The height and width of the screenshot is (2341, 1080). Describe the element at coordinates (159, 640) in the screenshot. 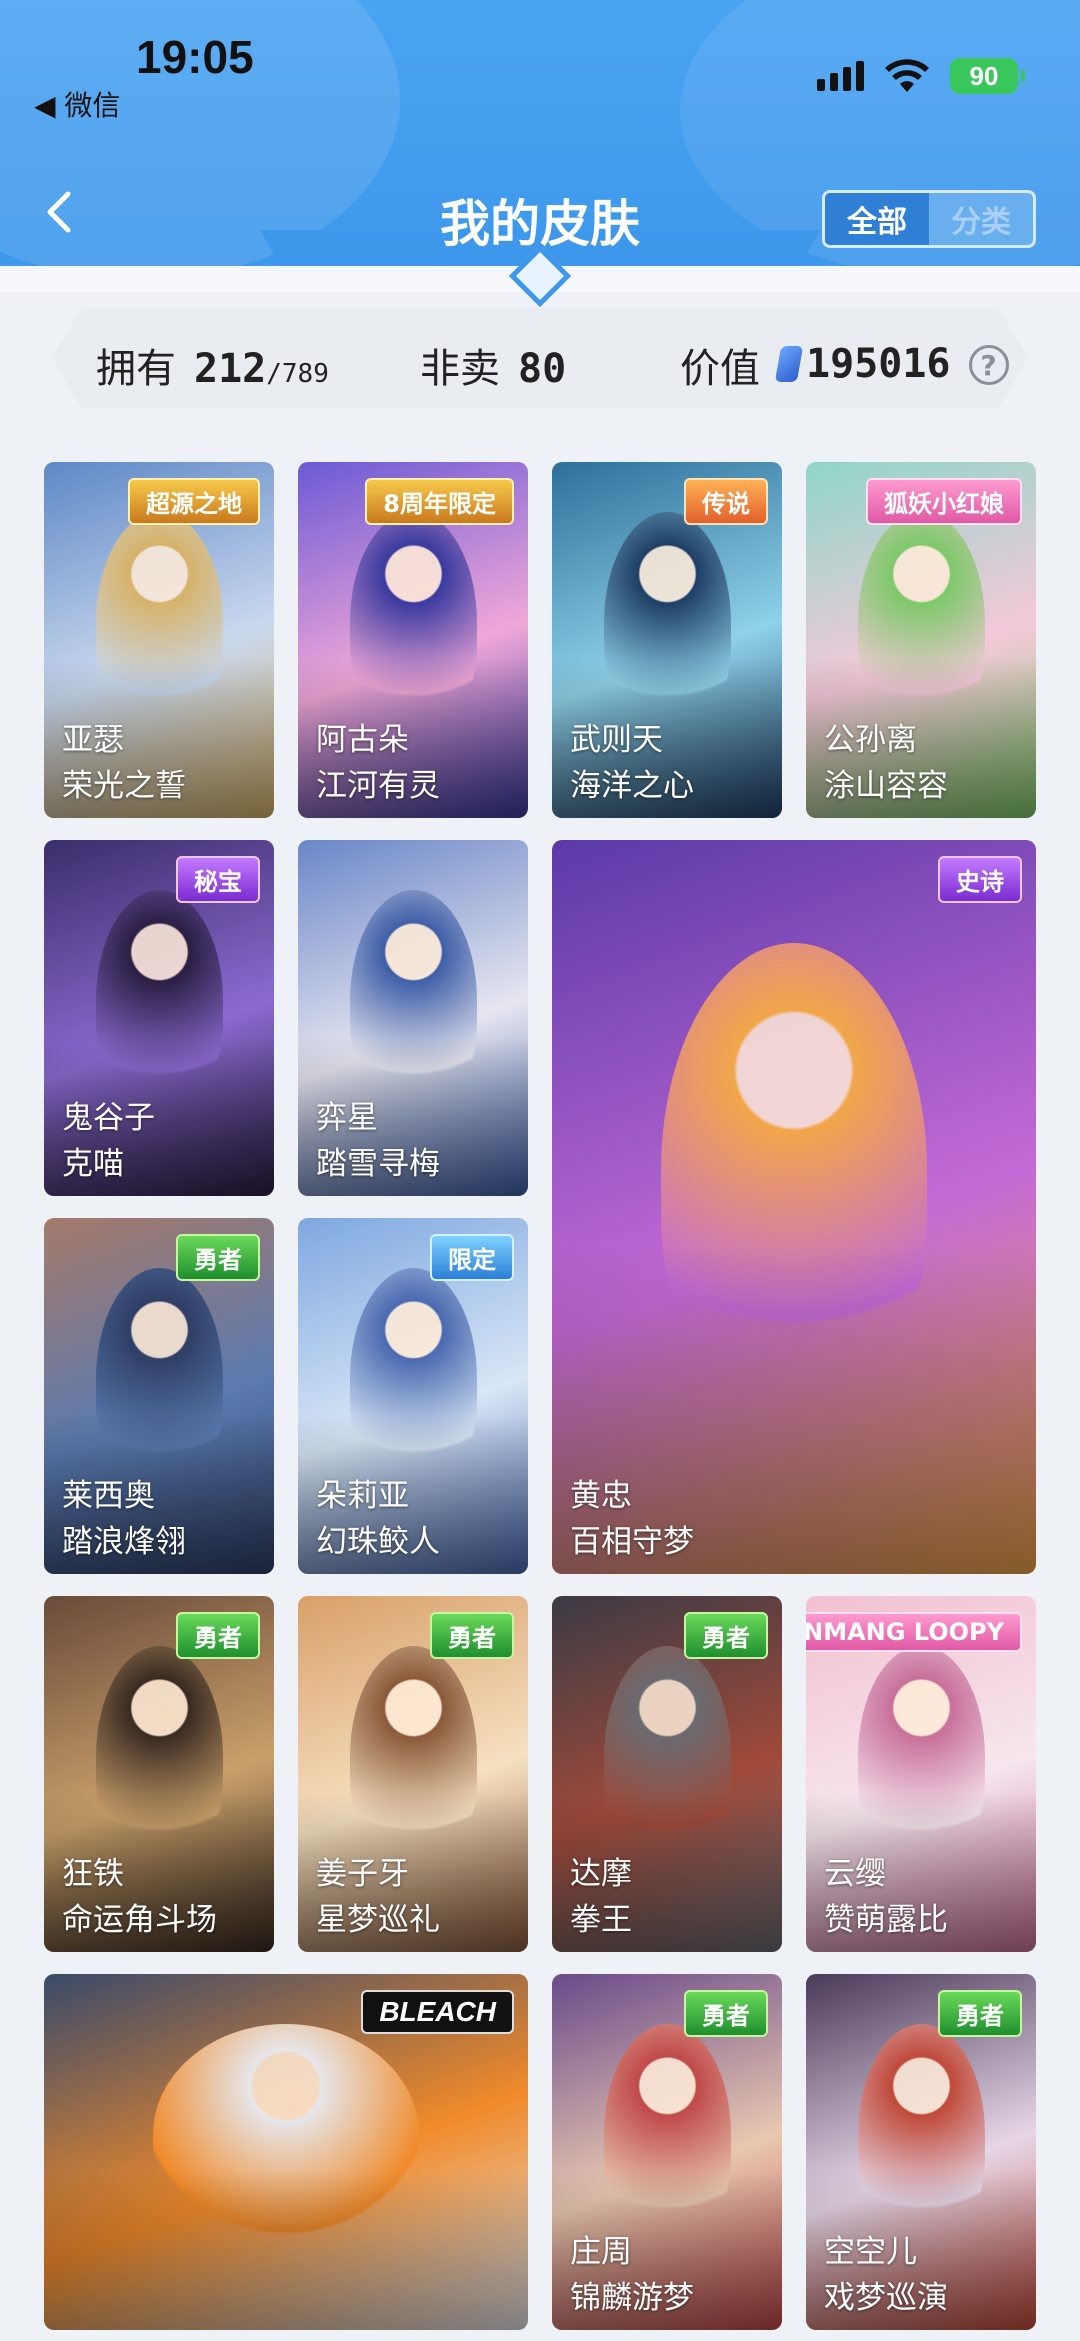

I see `skin-card: 超源之地亚瑟荣光之誓` at that location.